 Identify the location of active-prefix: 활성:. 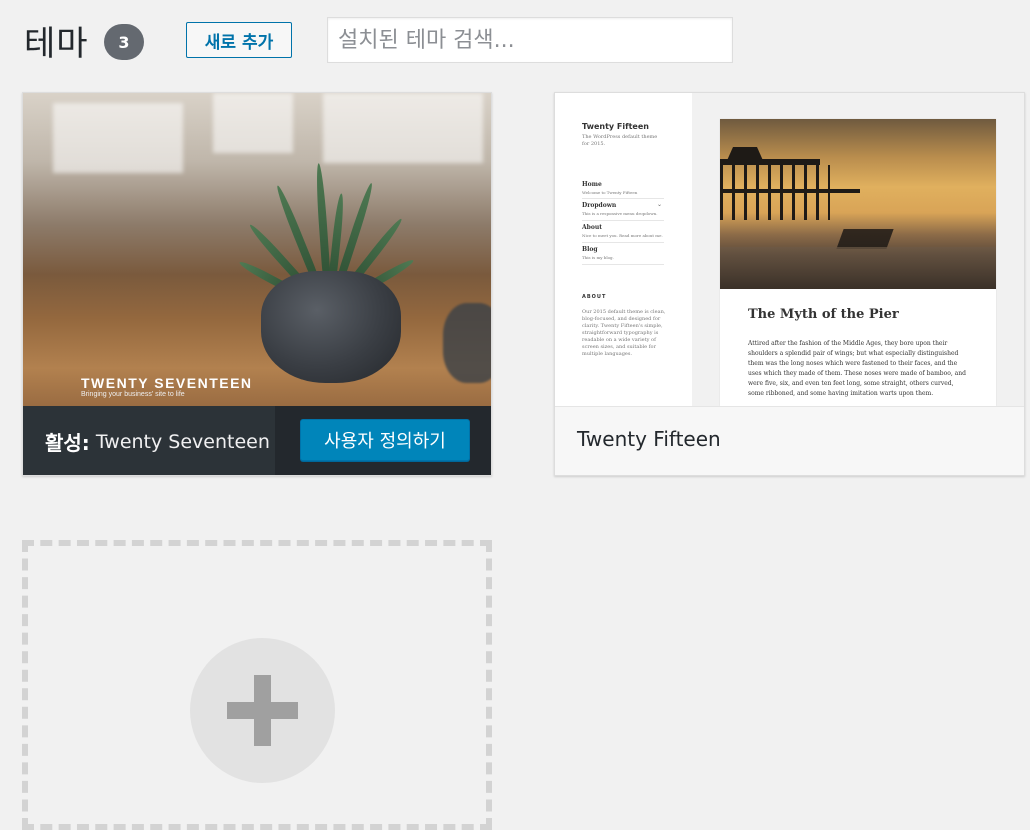
(67, 443).